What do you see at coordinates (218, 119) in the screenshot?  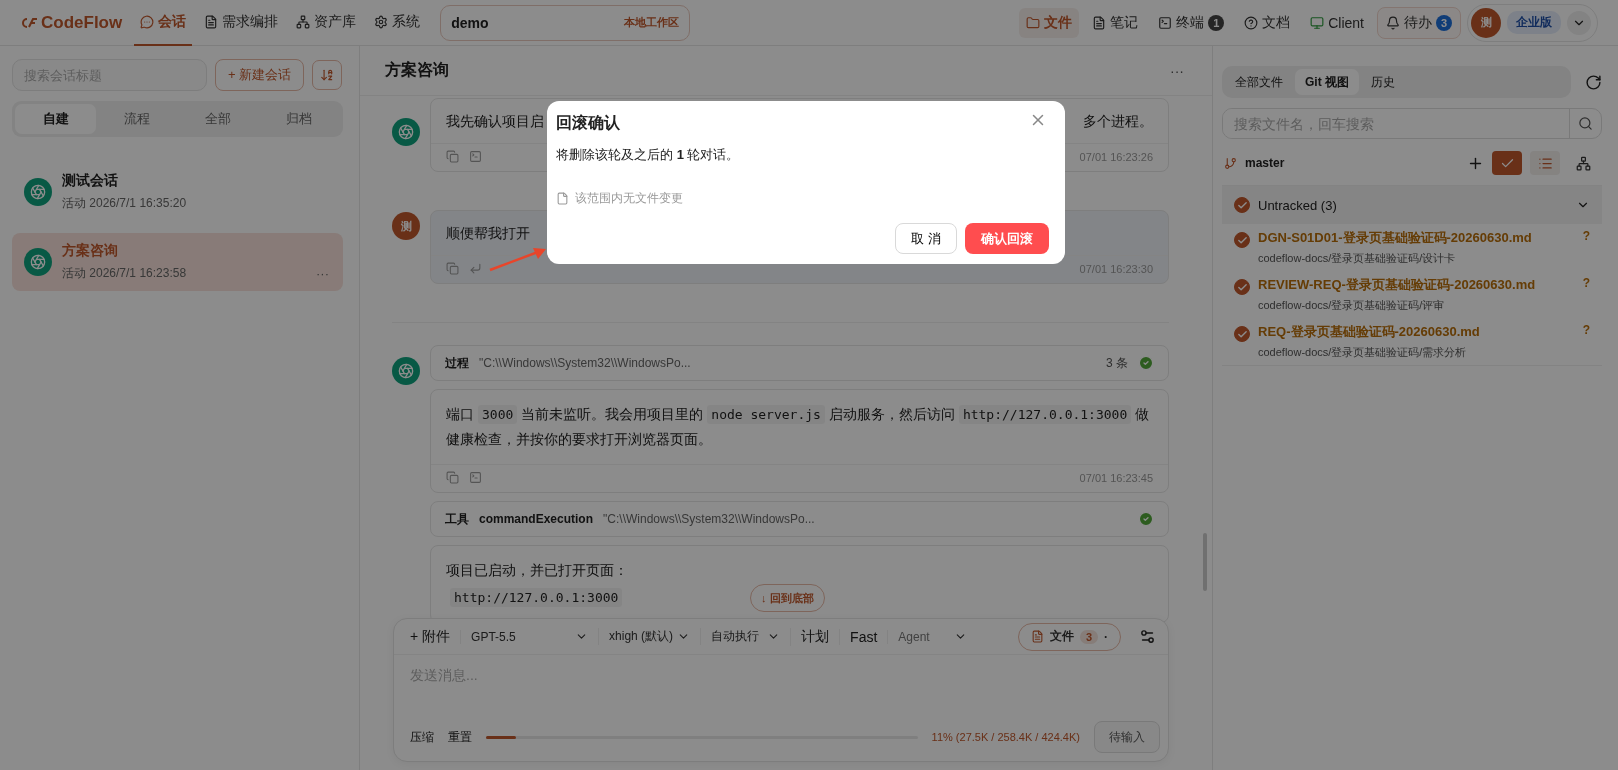 I see `filter-tab: 全部` at bounding box center [218, 119].